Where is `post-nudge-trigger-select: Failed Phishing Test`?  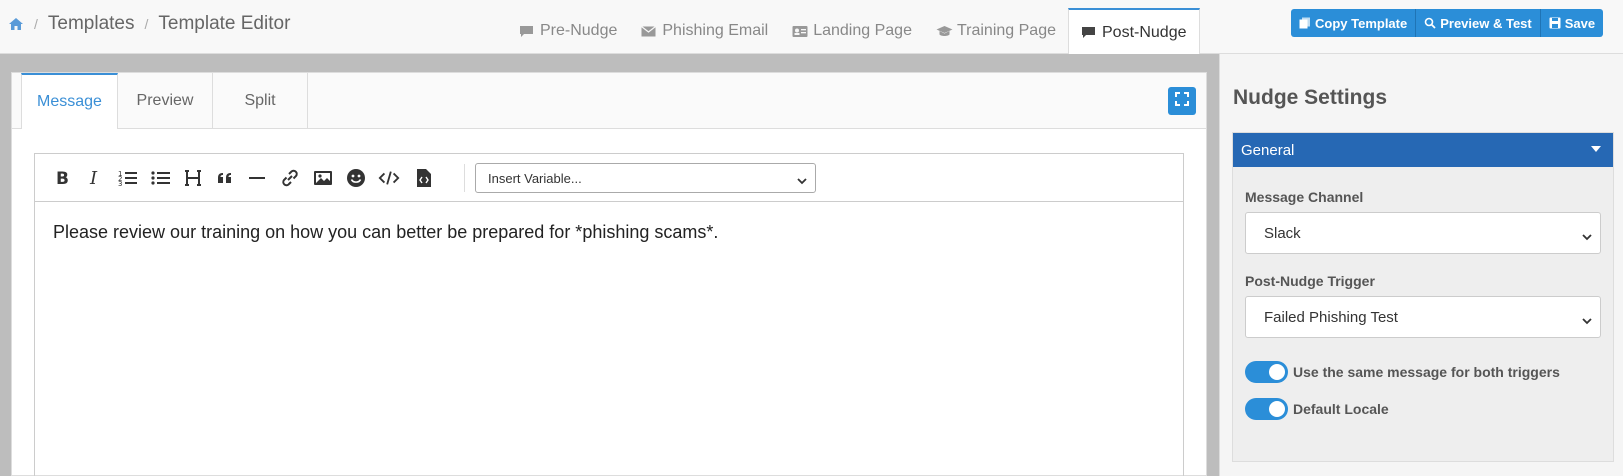 post-nudge-trigger-select: Failed Phishing Test is located at coordinates (1423, 317).